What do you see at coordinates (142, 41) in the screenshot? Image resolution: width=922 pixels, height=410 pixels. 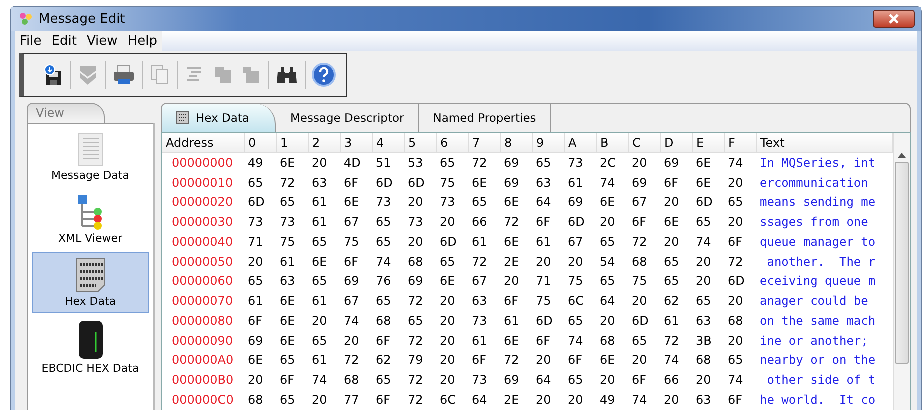 I see `menu-item: Help` at bounding box center [142, 41].